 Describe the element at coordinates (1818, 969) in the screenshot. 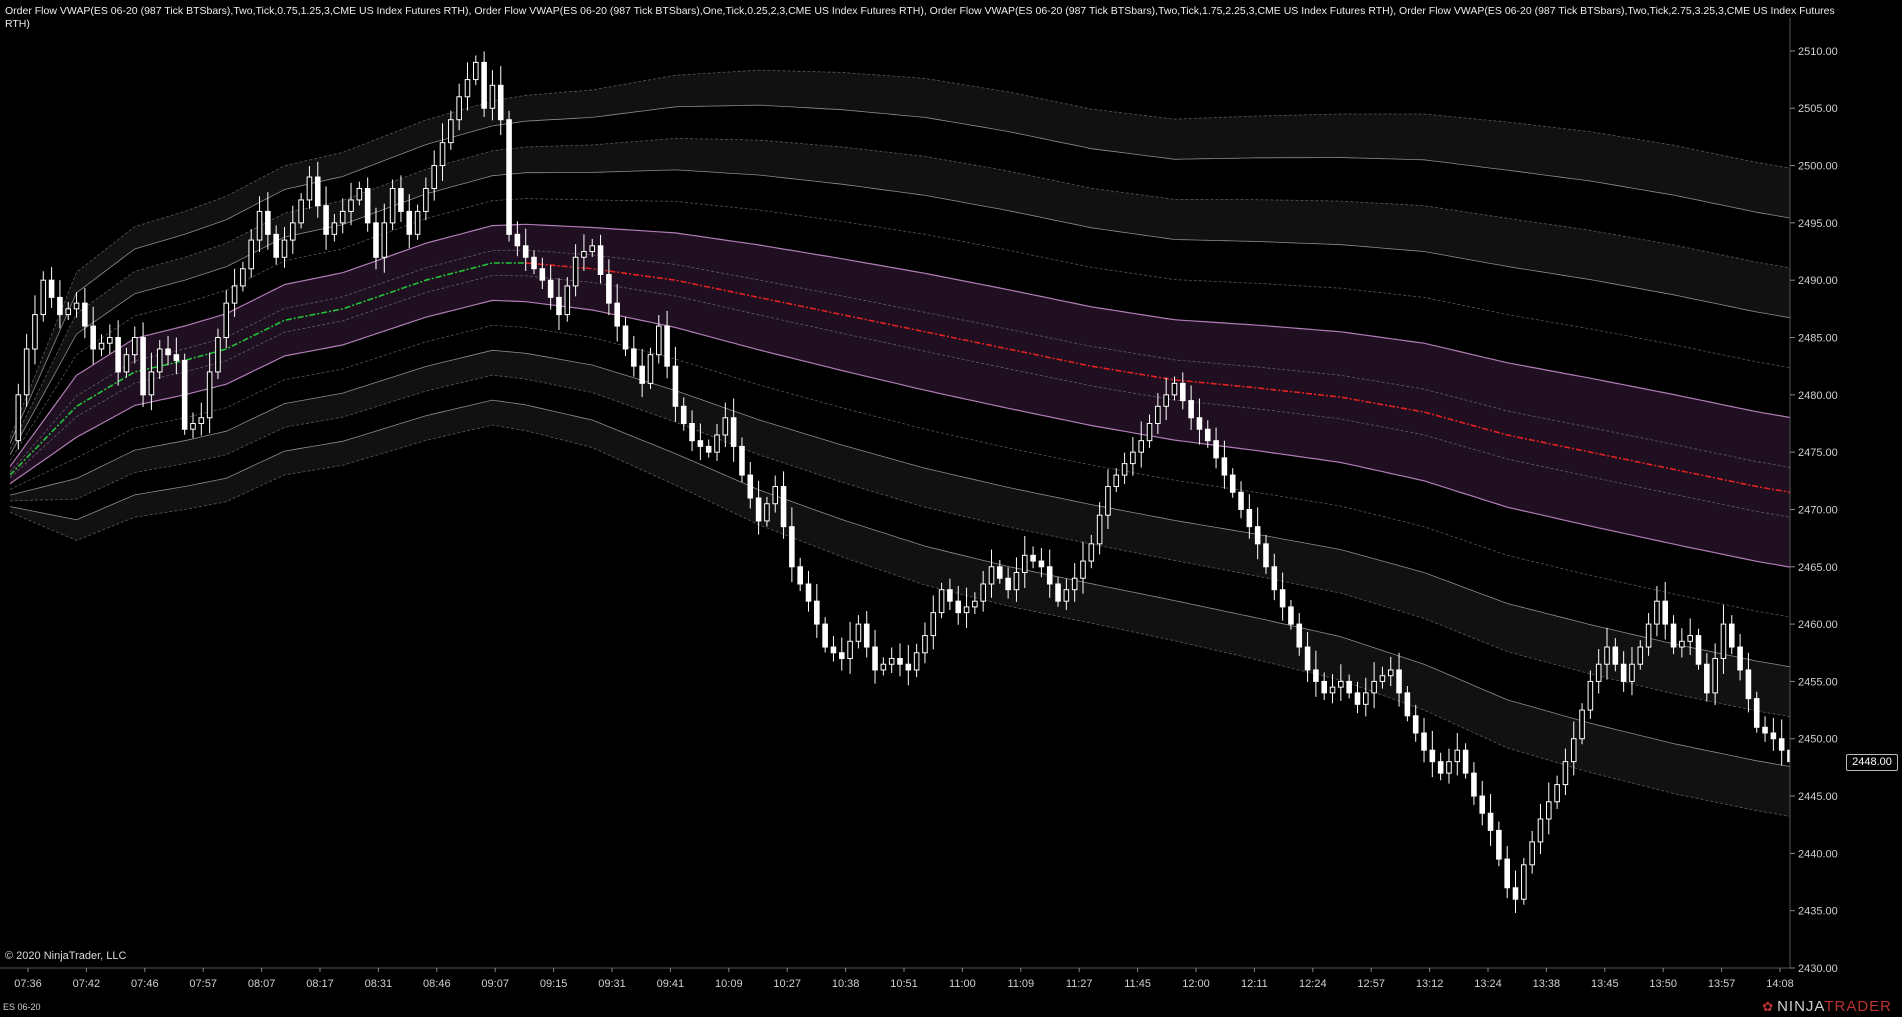

I see `y-tick-label: 2430.00` at that location.